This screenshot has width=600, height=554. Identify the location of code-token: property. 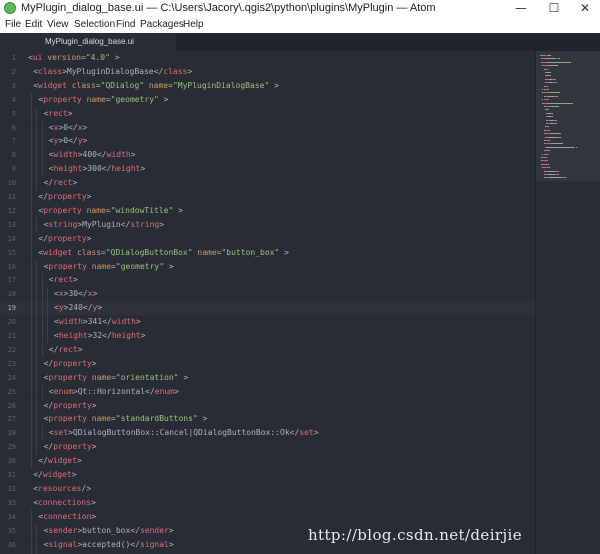
(72, 405).